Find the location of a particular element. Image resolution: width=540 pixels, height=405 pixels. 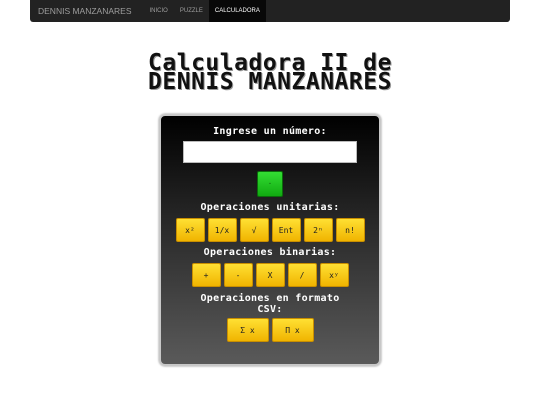

csv-operations-label-line-2: CSV: is located at coordinates (270, 309).